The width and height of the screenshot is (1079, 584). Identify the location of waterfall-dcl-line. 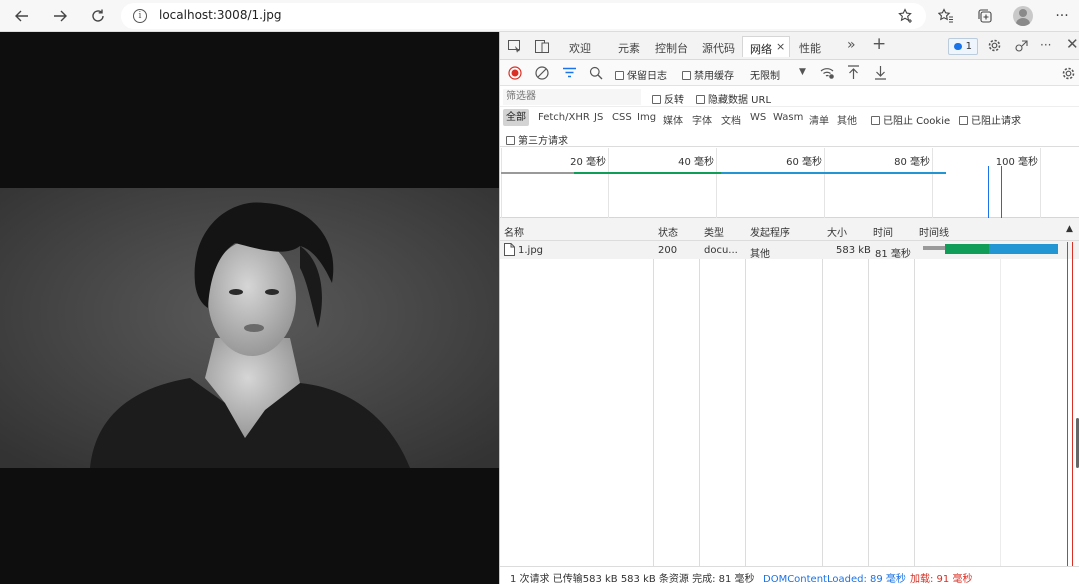
(1067, 404).